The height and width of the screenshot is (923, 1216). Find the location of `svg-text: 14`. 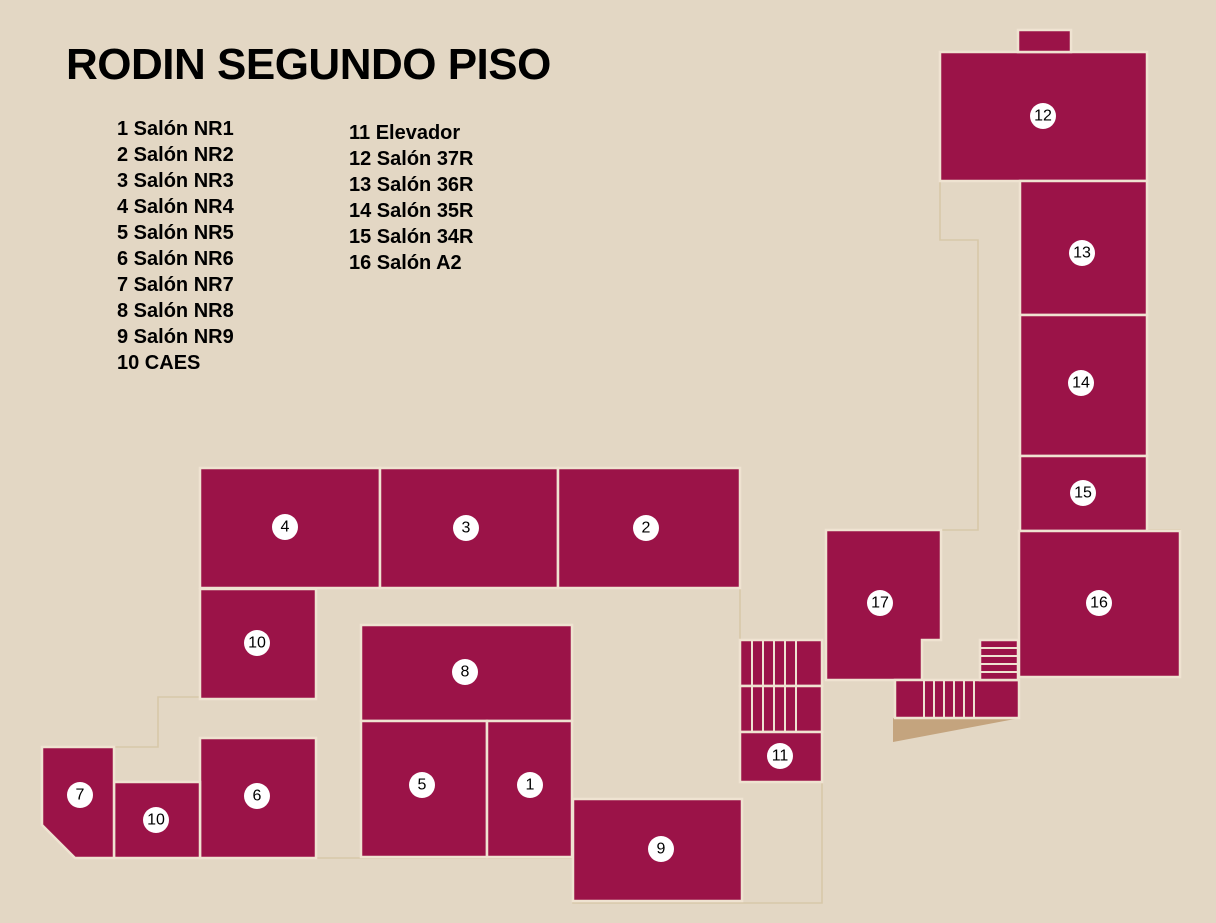

svg-text: 14 is located at coordinates (1081, 383).